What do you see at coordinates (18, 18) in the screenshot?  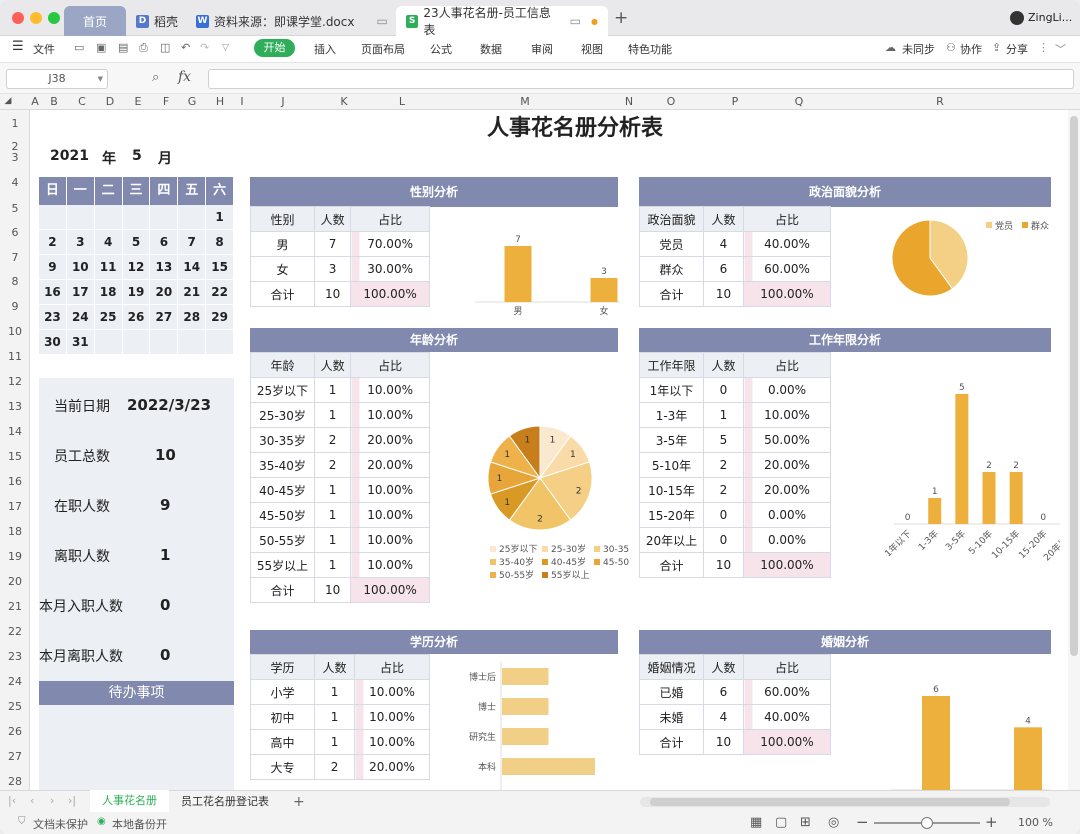 I see `close-window-button` at bounding box center [18, 18].